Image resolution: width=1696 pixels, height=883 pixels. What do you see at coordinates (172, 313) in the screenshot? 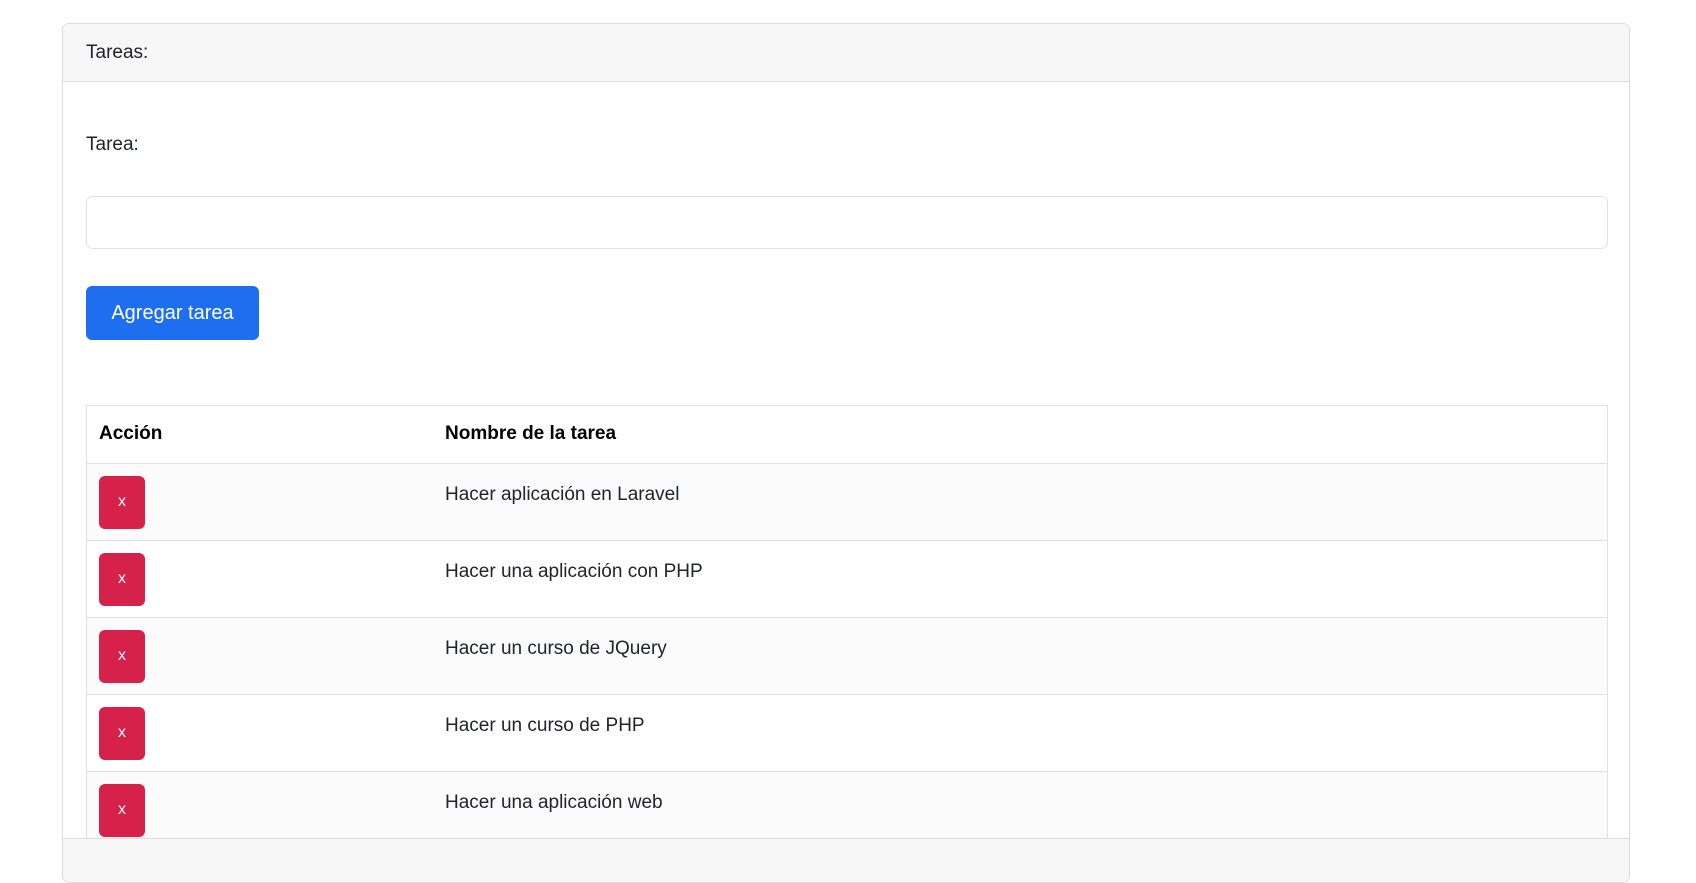
I see `add-task-button: Agregar tarea` at bounding box center [172, 313].